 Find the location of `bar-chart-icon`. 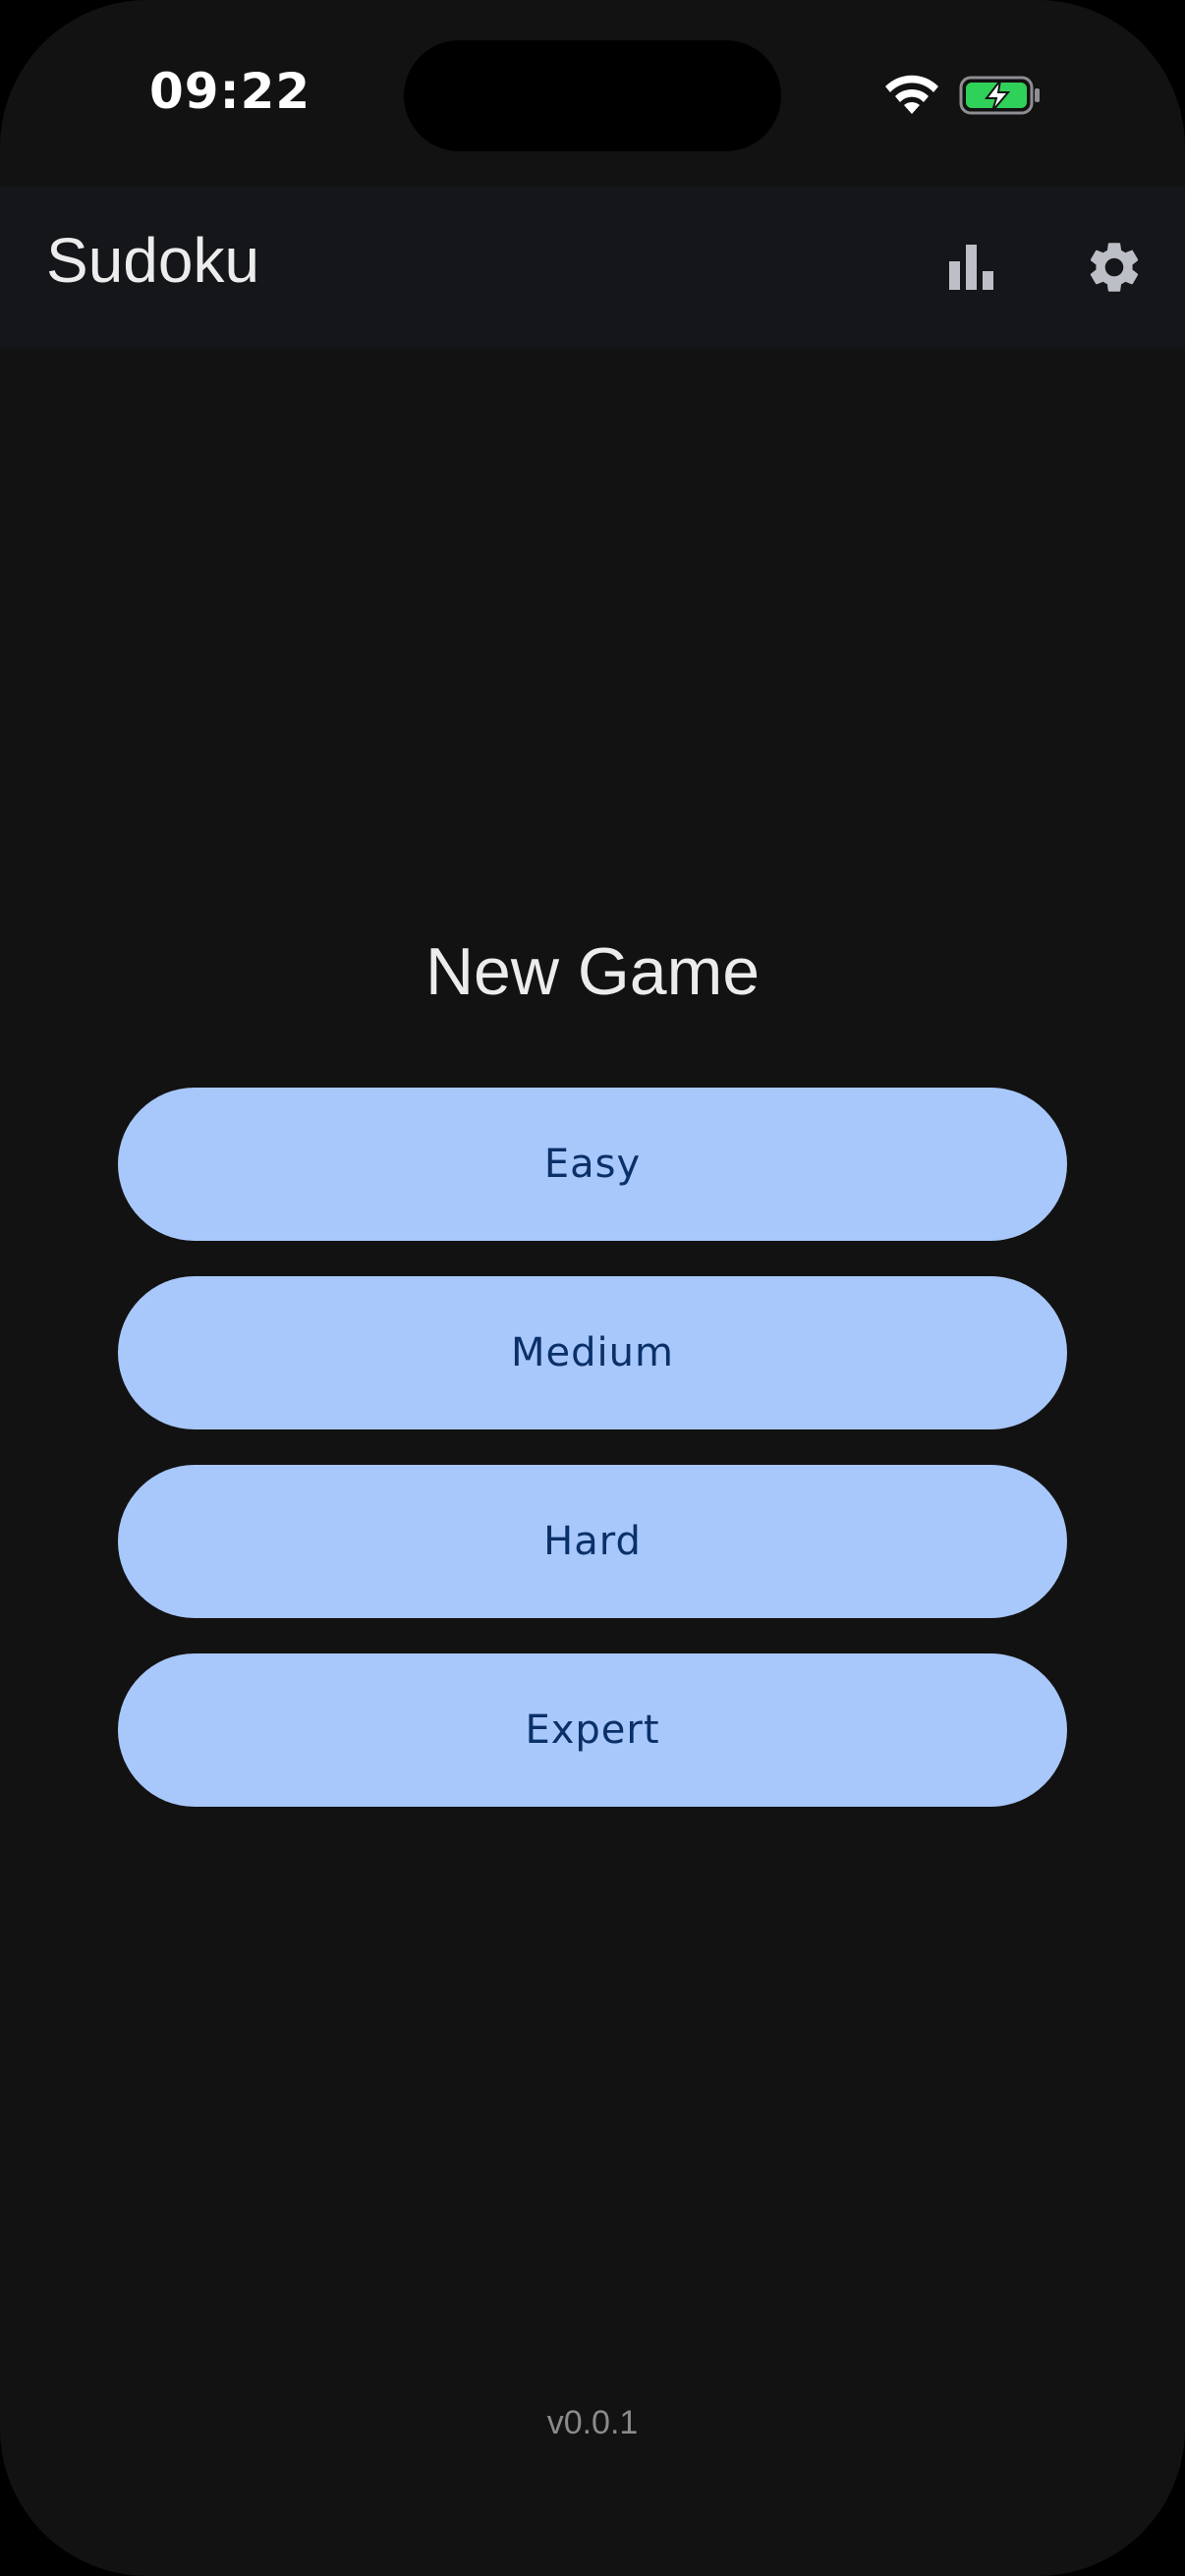

bar-chart-icon is located at coordinates (971, 267).